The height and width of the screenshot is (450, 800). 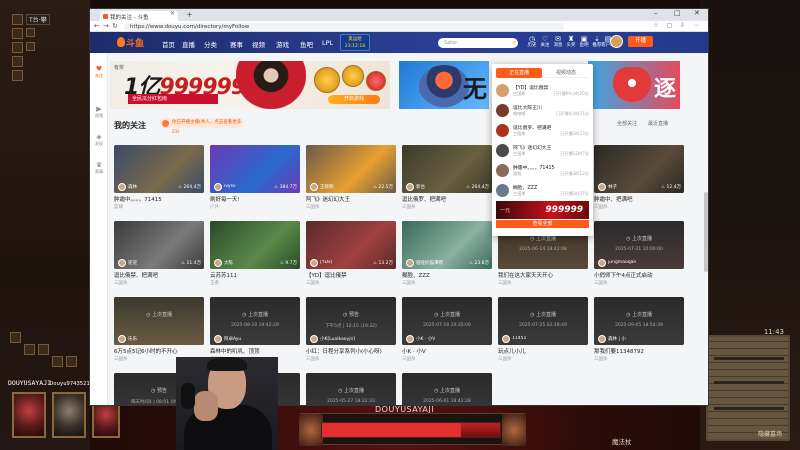 What do you see at coordinates (327, 43) in the screenshot?
I see `nav-lpl: LPL` at bounding box center [327, 43].